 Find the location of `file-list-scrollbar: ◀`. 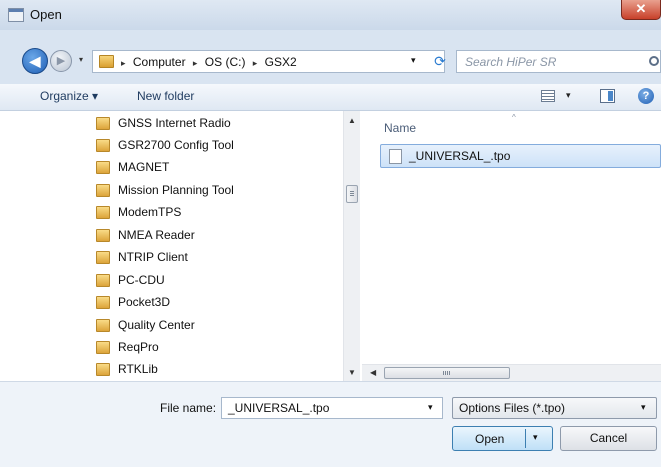

file-list-scrollbar: ◀ is located at coordinates (511, 372).